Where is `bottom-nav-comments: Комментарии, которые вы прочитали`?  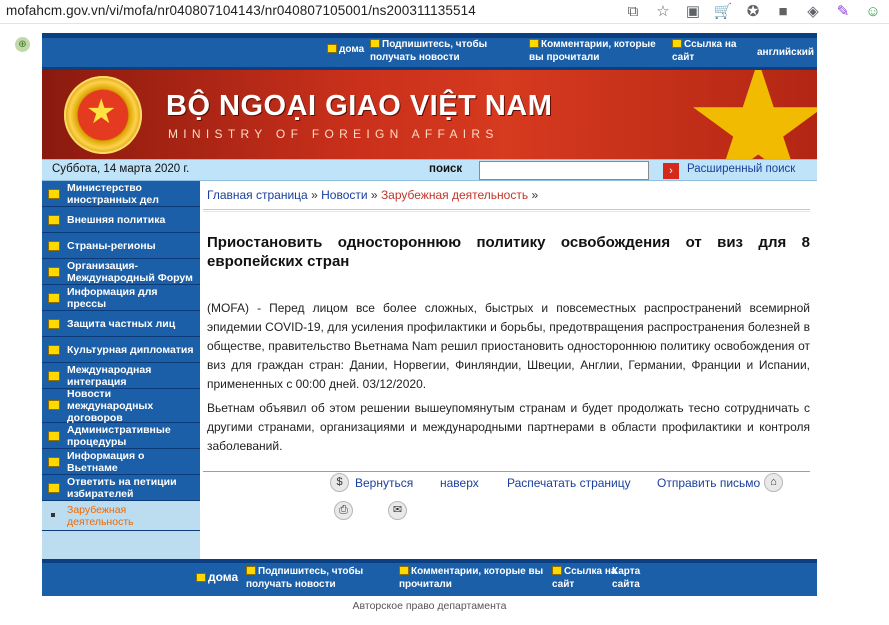
bottom-nav-comments: Комментарии, которые вы прочитали is located at coordinates (474, 578).